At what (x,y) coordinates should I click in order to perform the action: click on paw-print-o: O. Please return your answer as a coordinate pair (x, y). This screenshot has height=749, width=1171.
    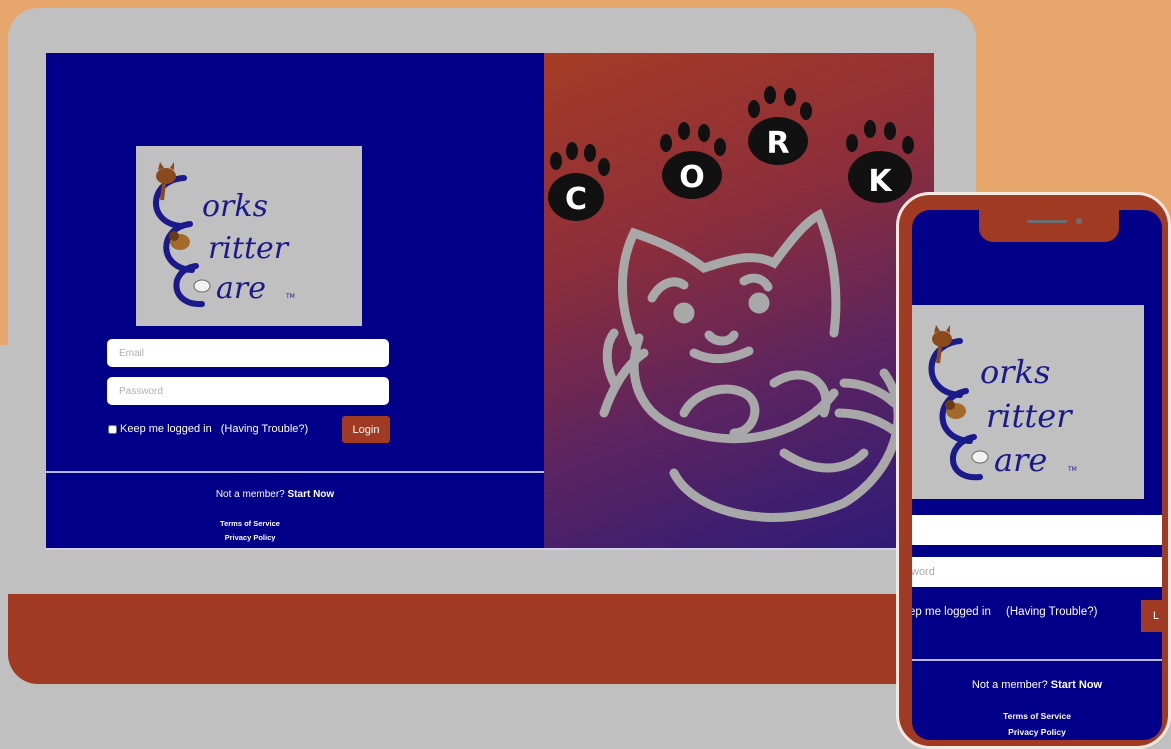
    Looking at the image, I should click on (693, 160).